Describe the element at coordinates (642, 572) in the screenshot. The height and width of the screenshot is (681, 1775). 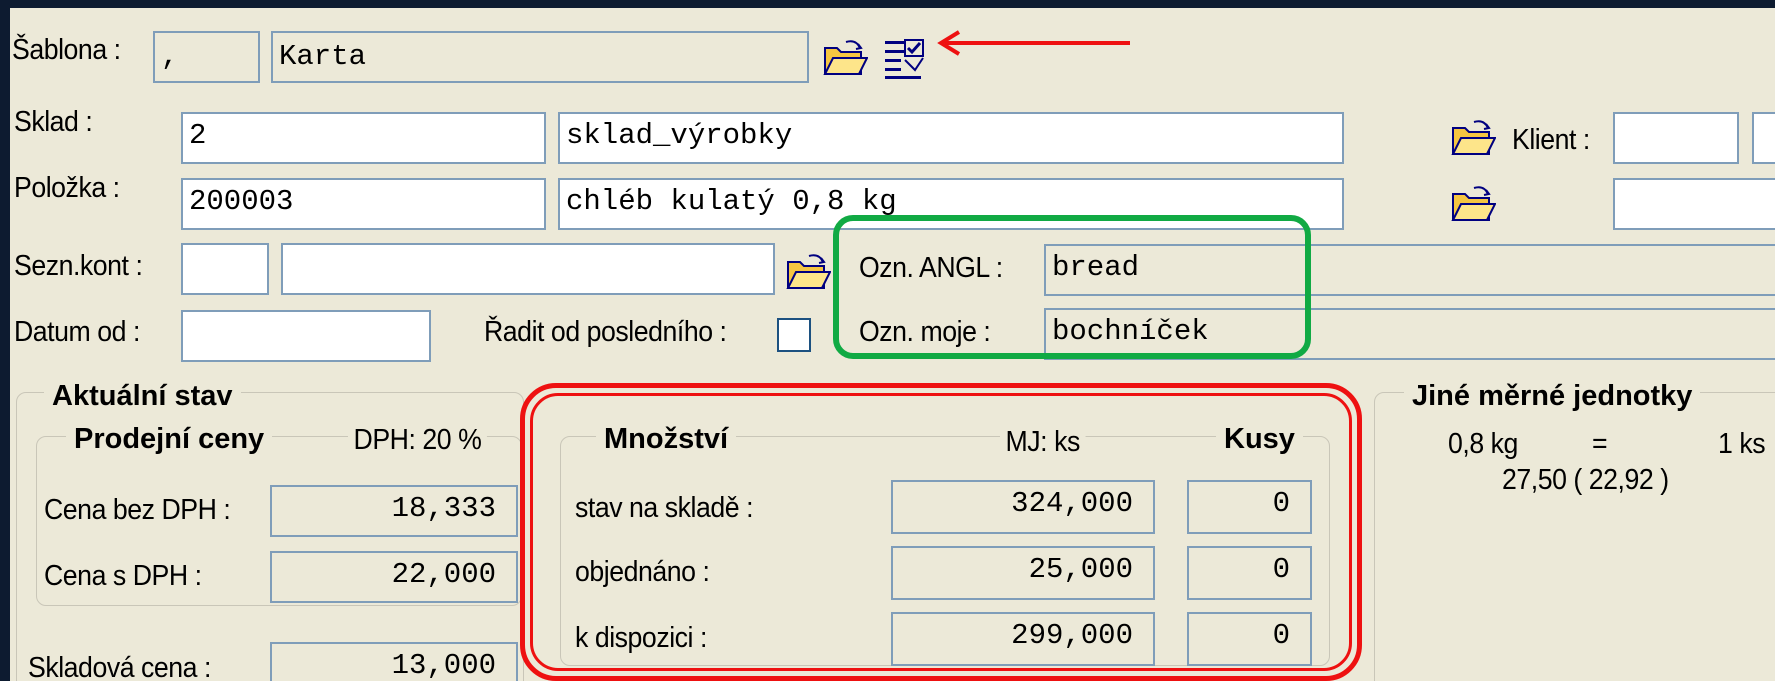
I see `ordered-label: objednáno :` at that location.